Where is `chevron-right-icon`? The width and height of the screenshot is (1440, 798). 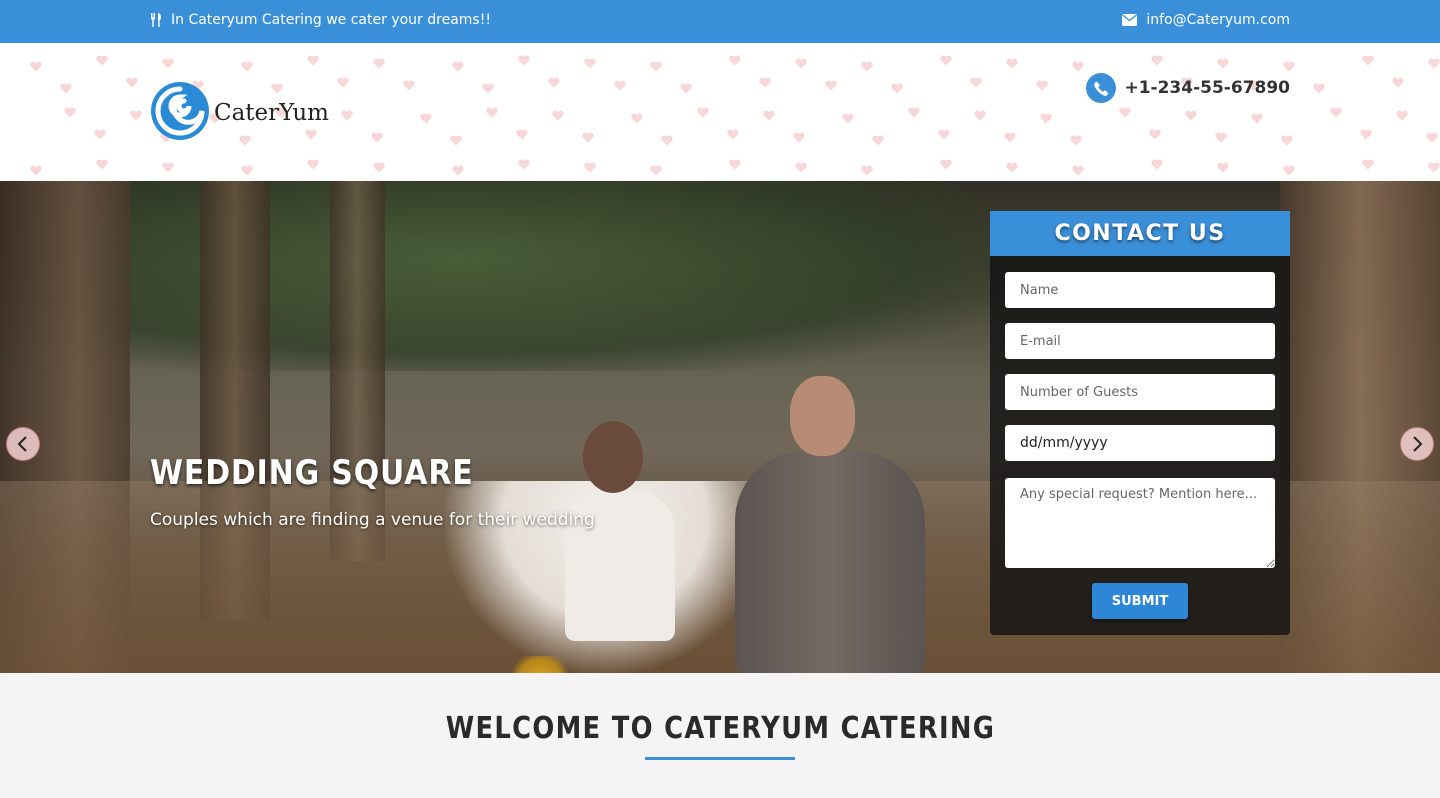
chevron-right-icon is located at coordinates (1418, 444).